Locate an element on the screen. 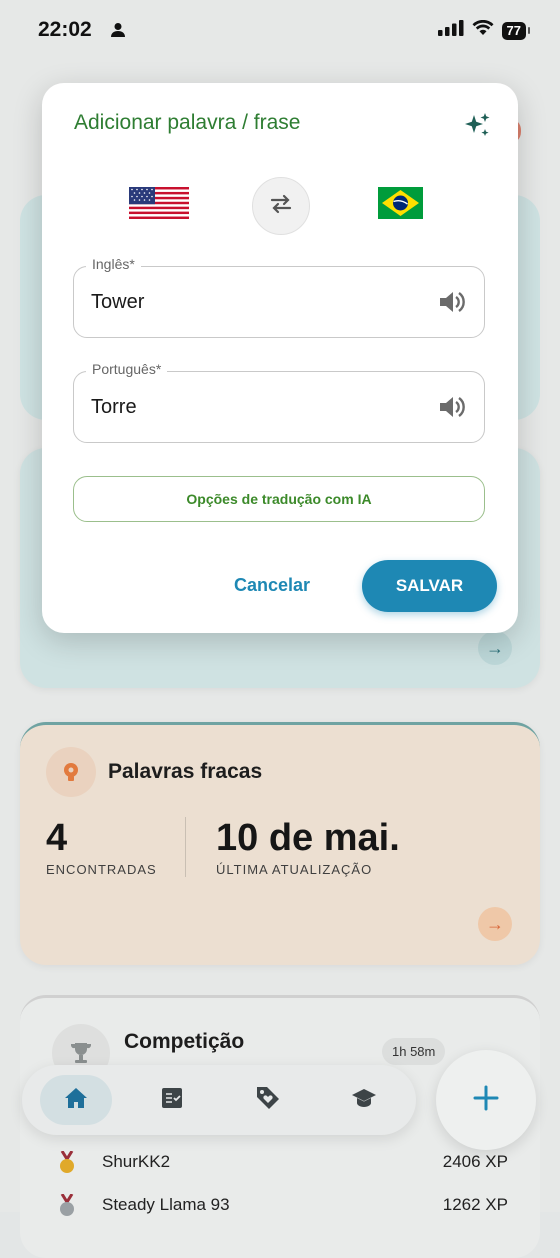 Image resolution: width=560 pixels, height=1258 pixels. home-icon is located at coordinates (76, 1100).